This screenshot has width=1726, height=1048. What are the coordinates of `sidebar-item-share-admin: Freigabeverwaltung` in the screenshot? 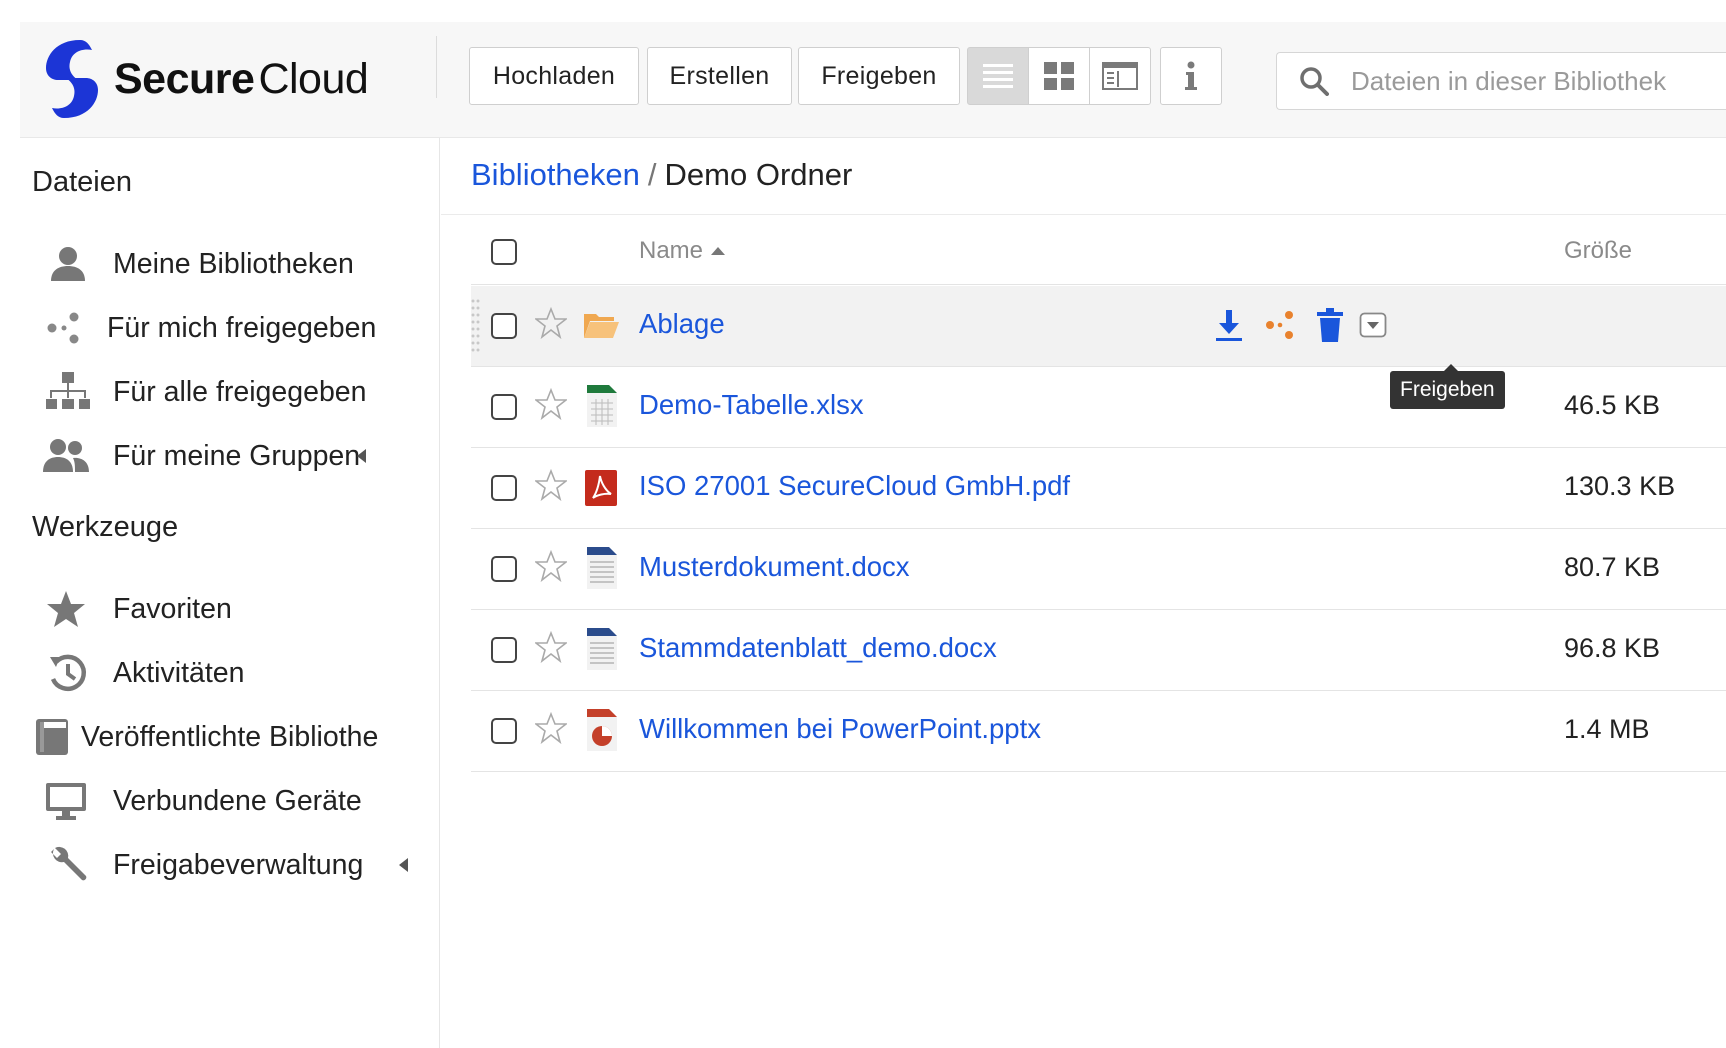 It's located at (229, 865).